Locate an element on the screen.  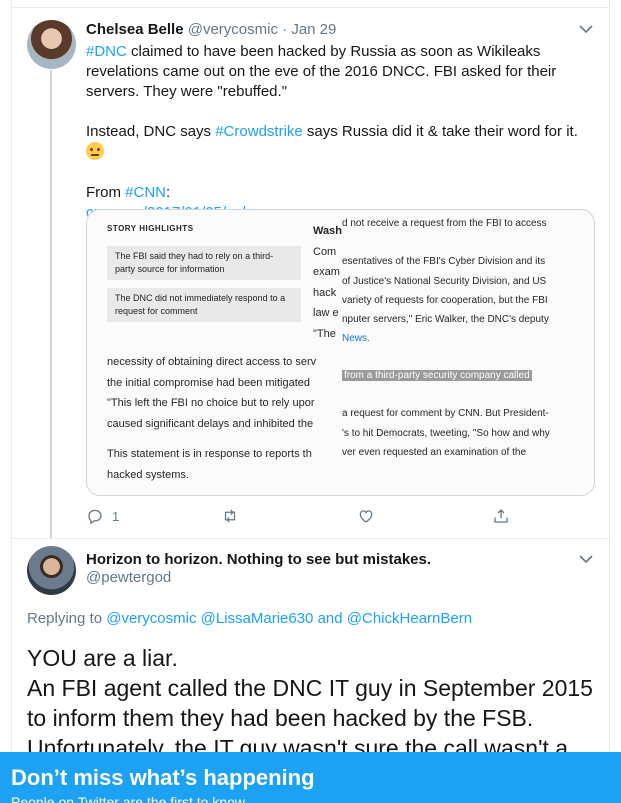
retweet-button is located at coordinates (230, 516).